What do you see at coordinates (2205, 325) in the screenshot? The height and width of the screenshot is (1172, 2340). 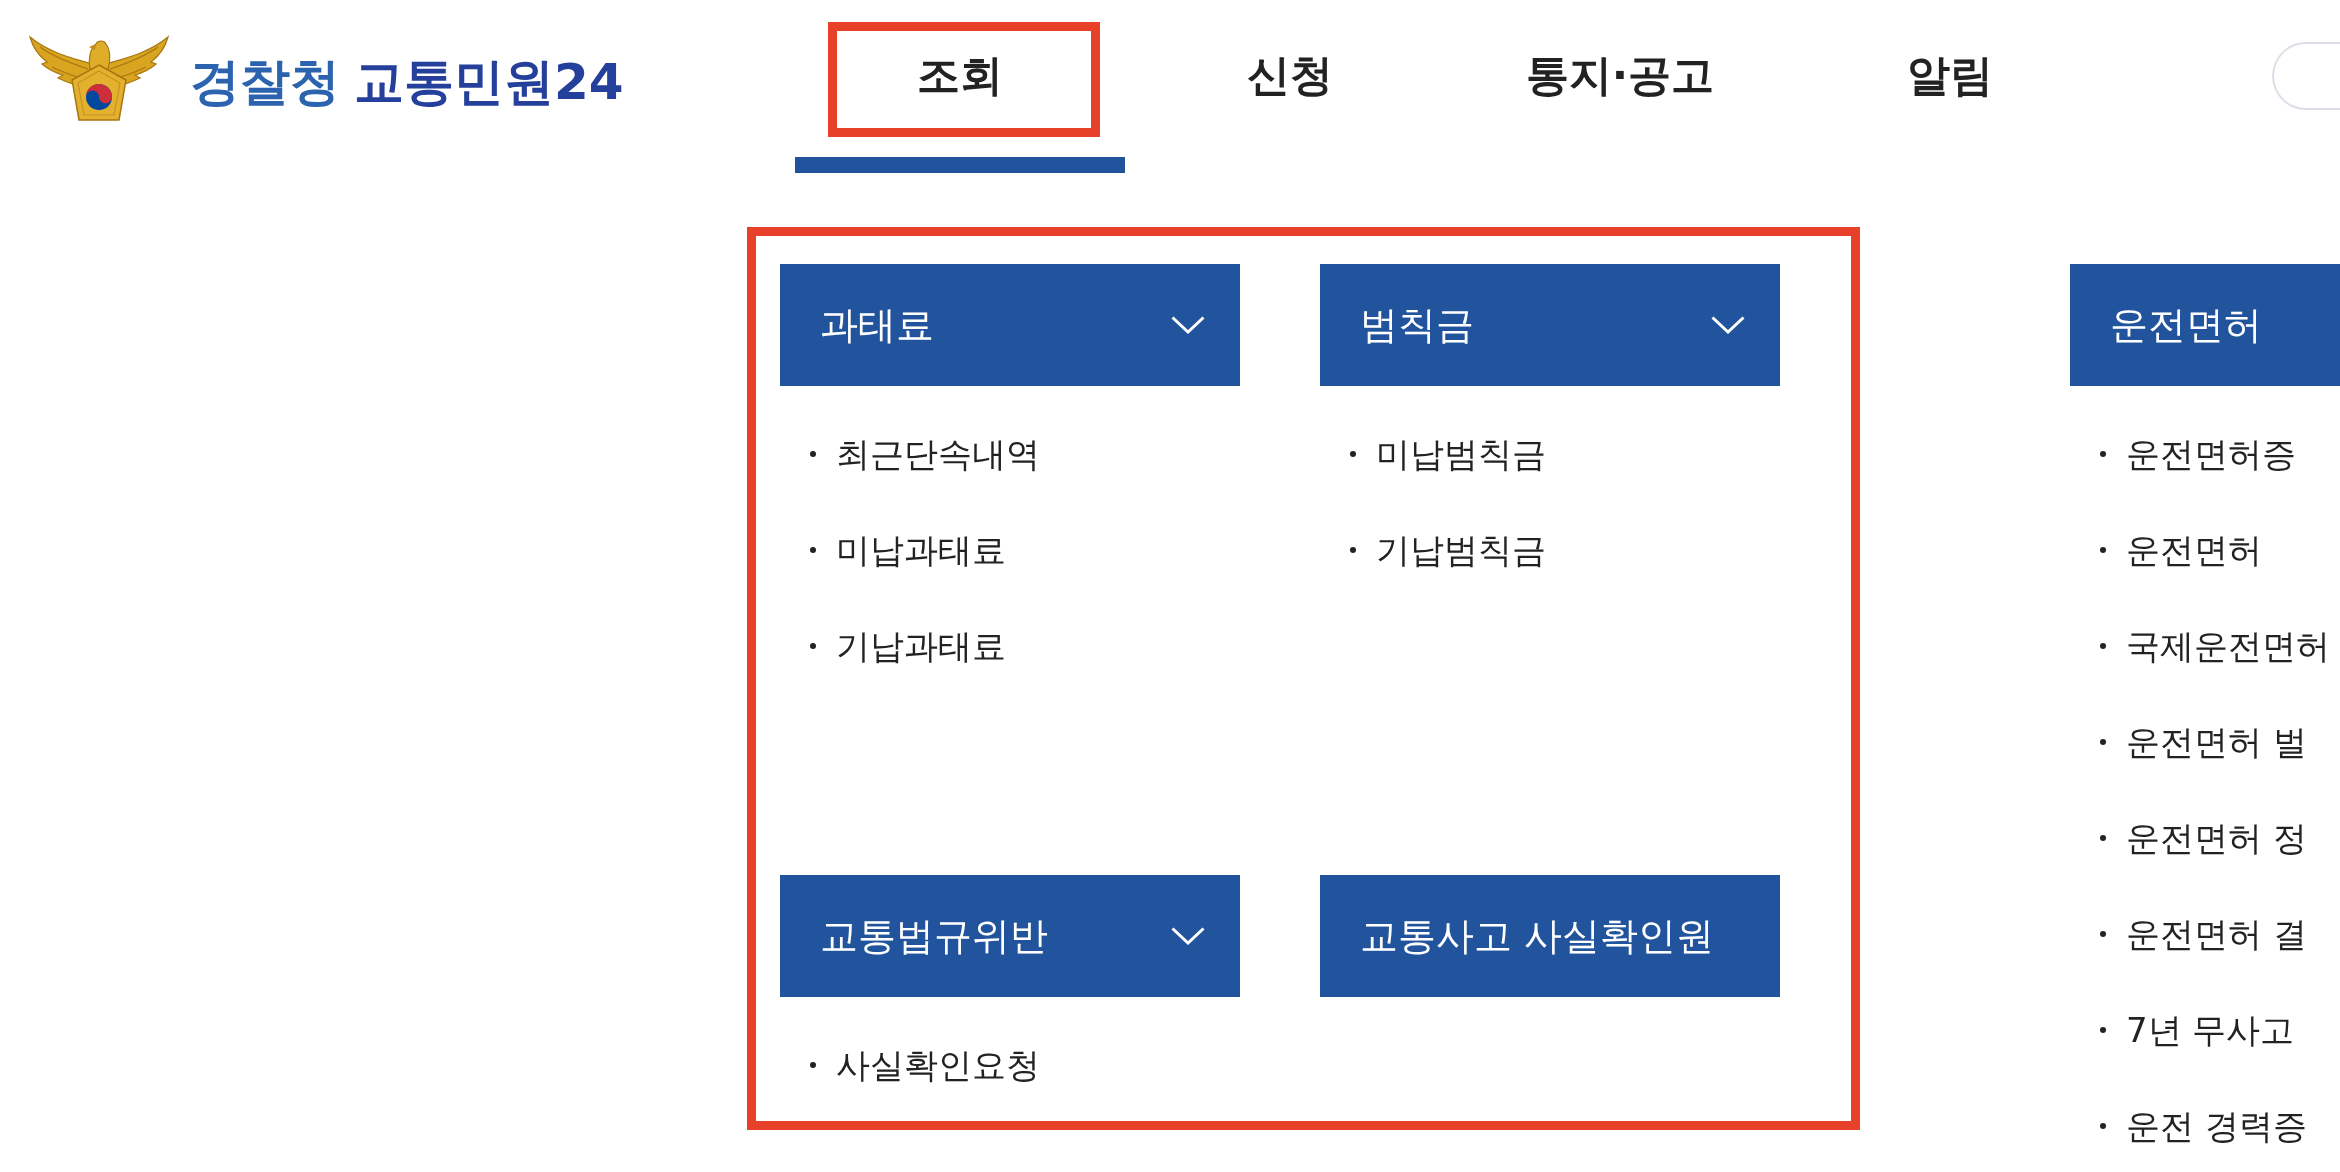 I see `category-header: 운전면허` at bounding box center [2205, 325].